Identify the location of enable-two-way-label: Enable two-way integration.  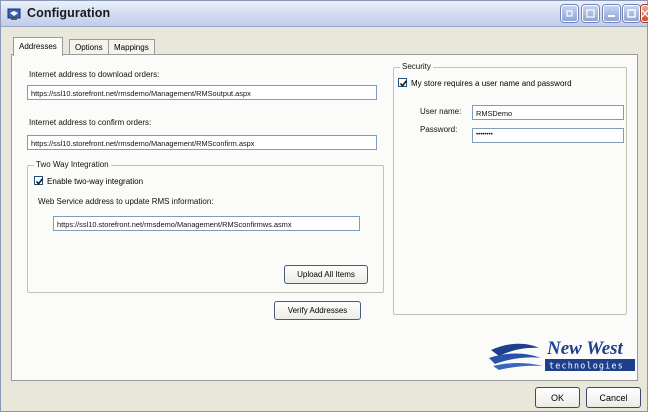
(95, 181).